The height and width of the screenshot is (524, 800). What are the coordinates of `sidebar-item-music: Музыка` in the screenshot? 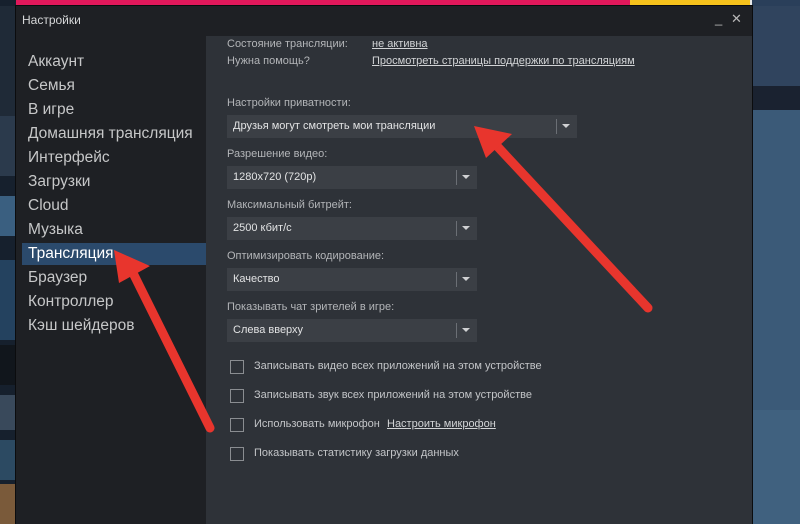 It's located at (114, 230).